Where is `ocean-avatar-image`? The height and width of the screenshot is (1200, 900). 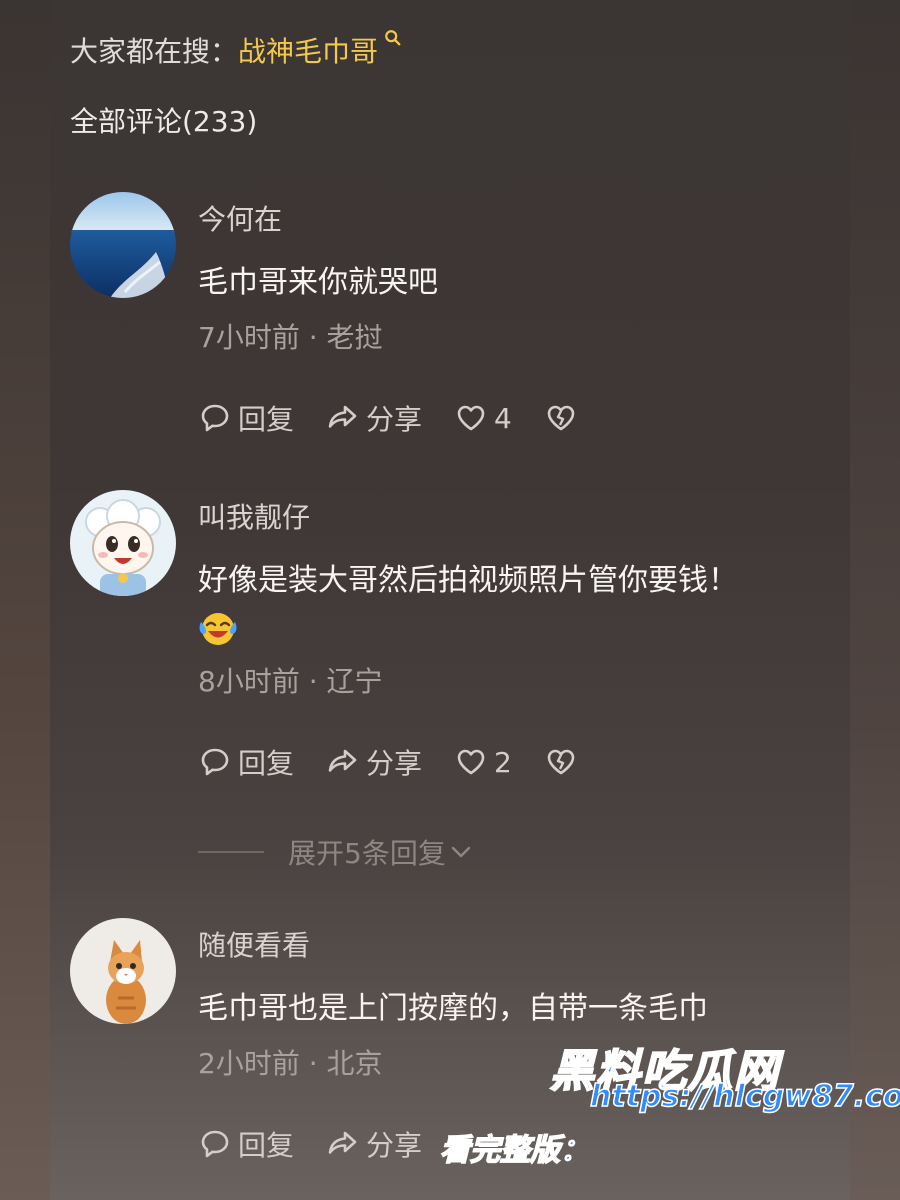
ocean-avatar-image is located at coordinates (123, 245).